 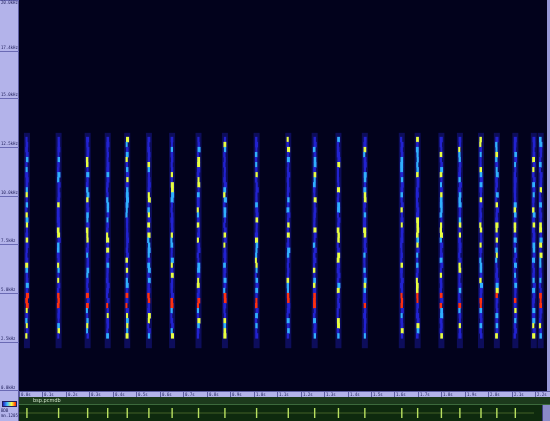 I want to click on waveform-canvas, so click(x=280, y=413).